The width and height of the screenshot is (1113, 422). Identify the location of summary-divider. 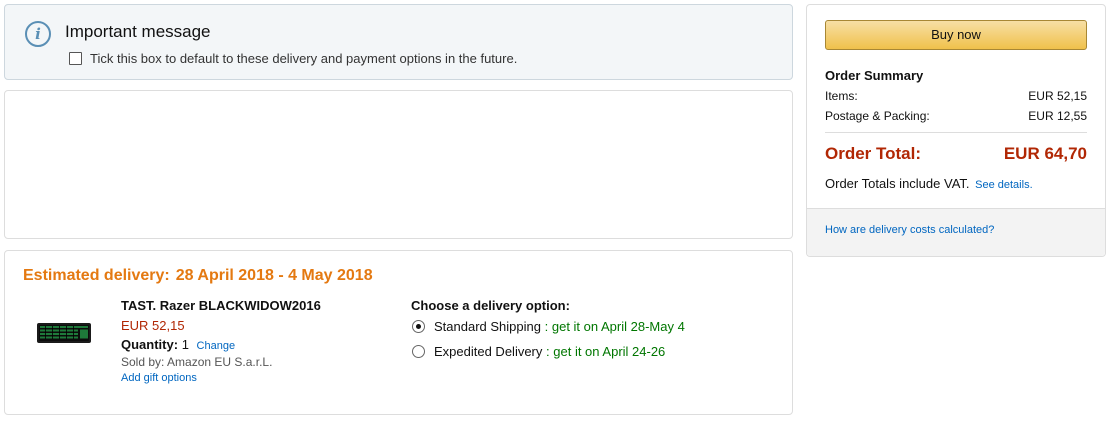
(956, 132).